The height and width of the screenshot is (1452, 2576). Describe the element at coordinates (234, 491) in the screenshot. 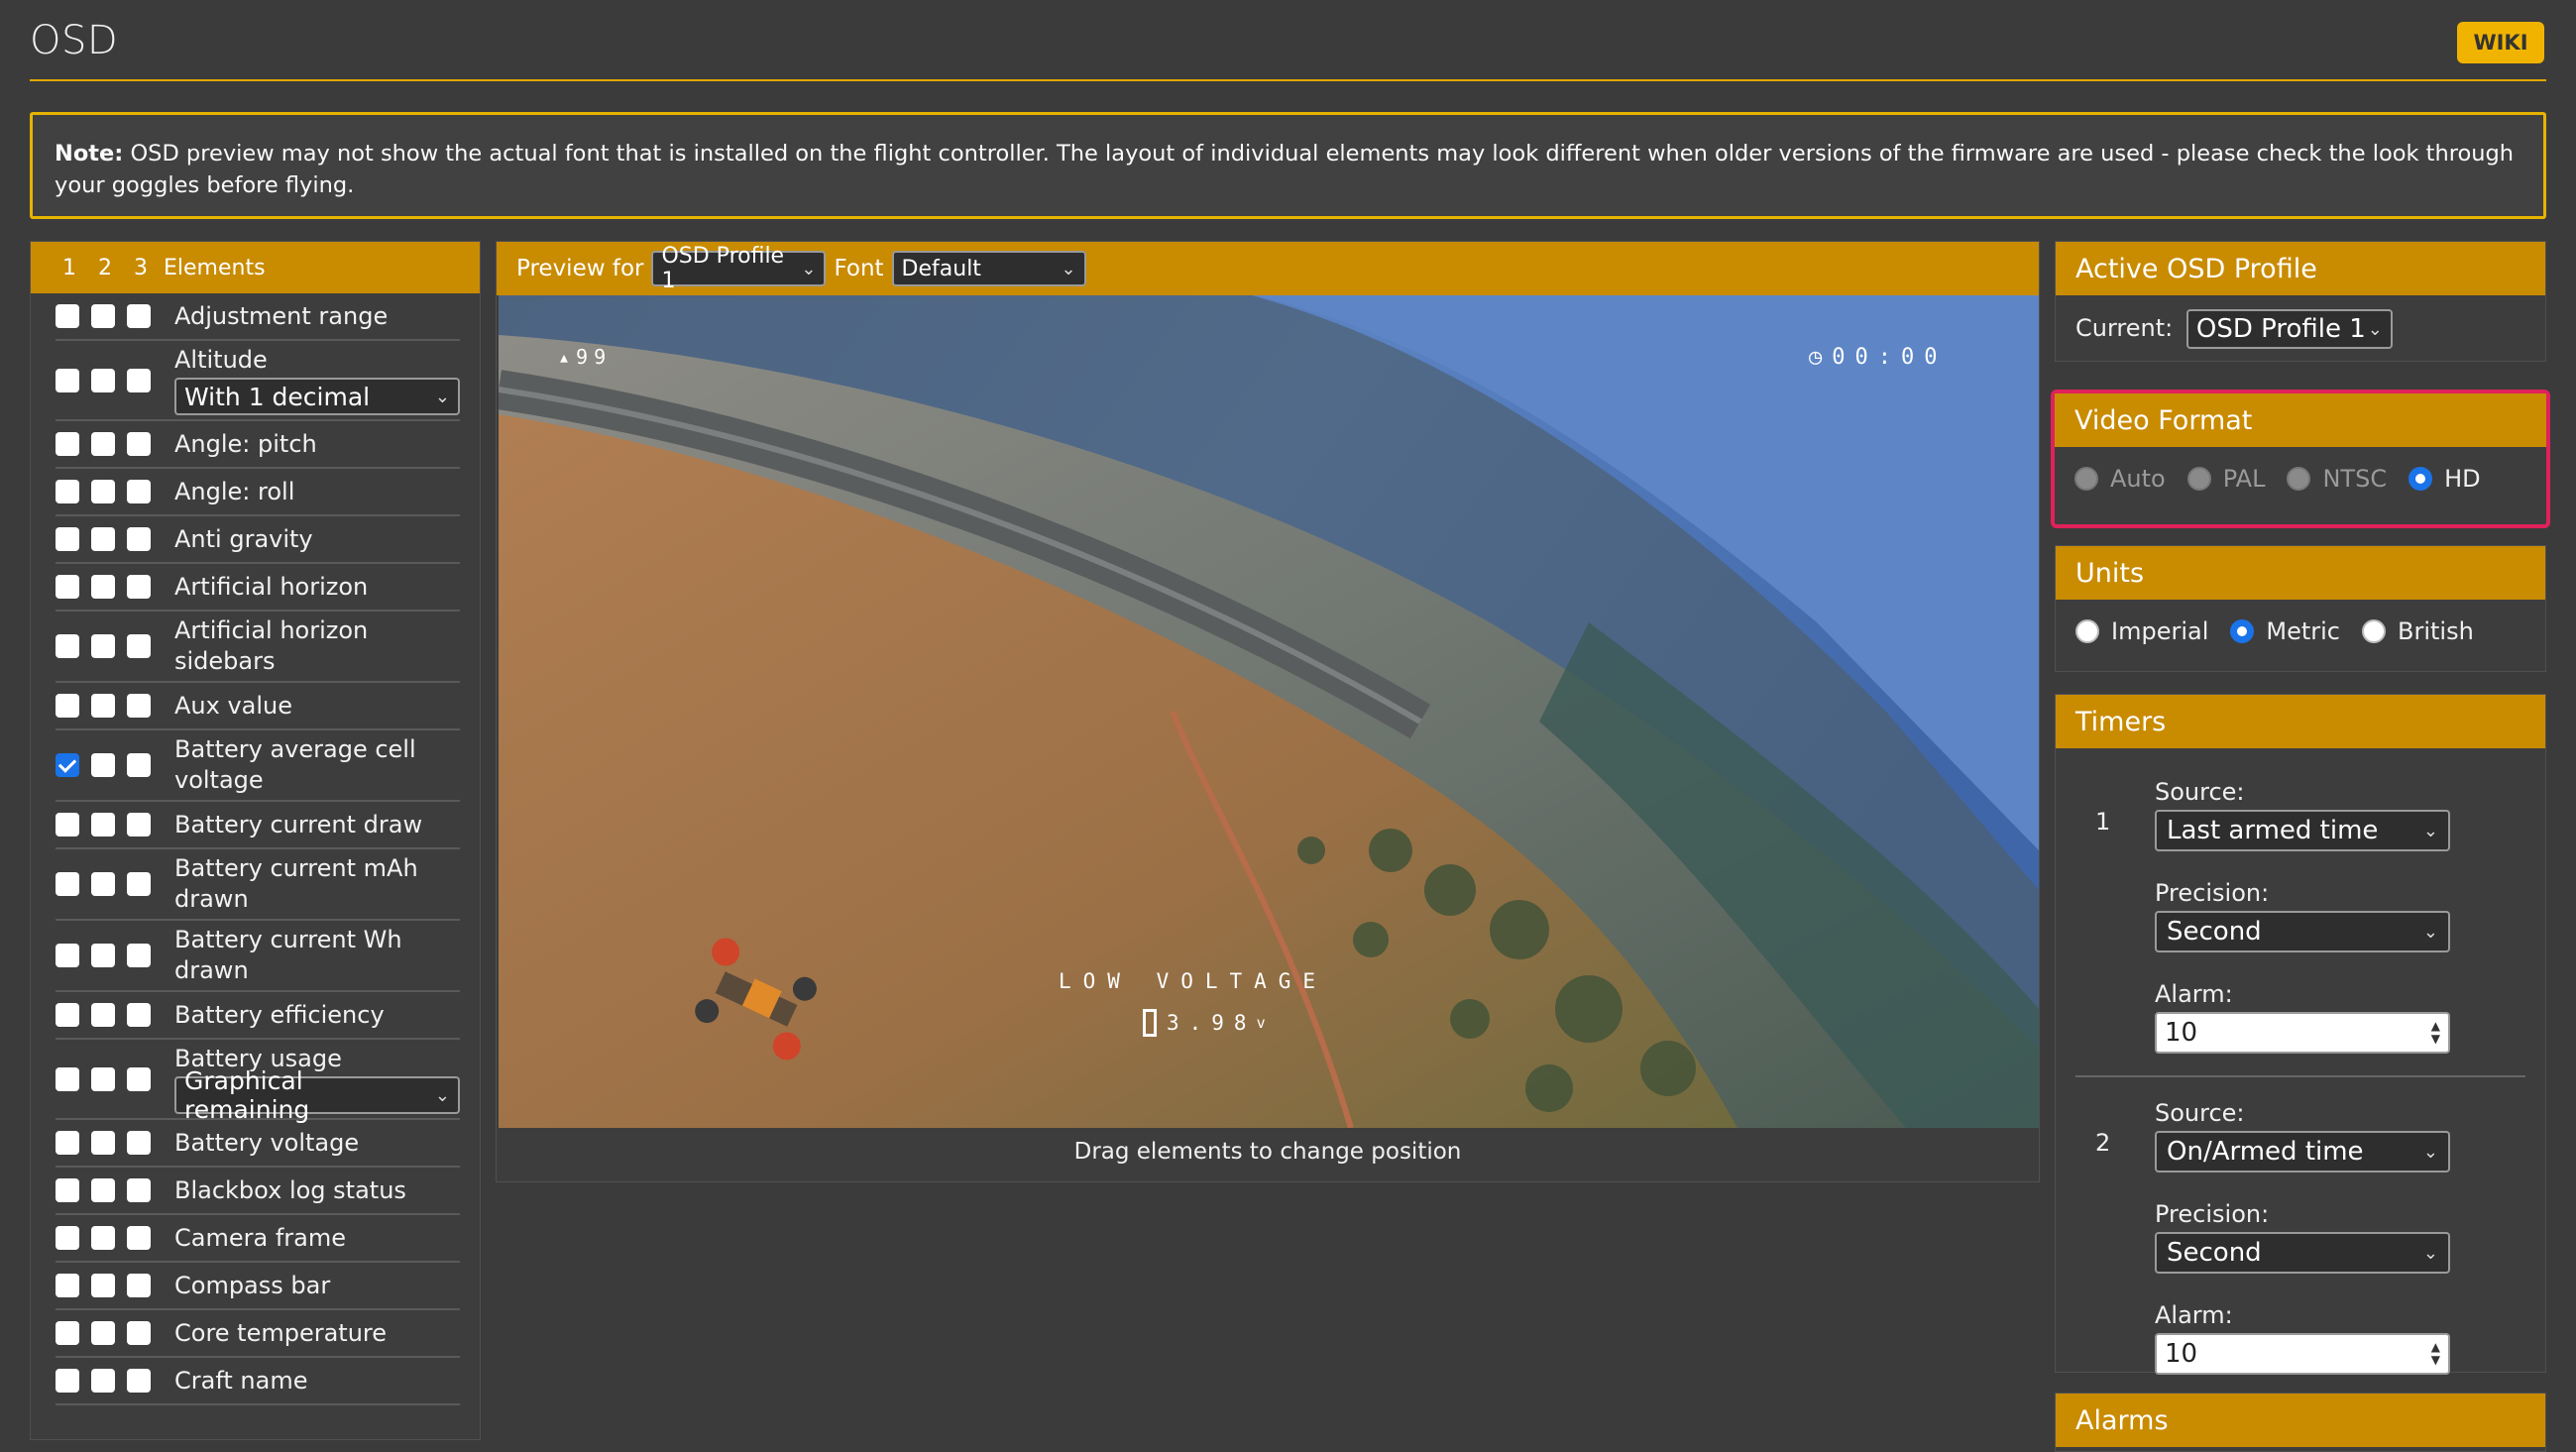

I see `element-label: Angle: roll` at that location.